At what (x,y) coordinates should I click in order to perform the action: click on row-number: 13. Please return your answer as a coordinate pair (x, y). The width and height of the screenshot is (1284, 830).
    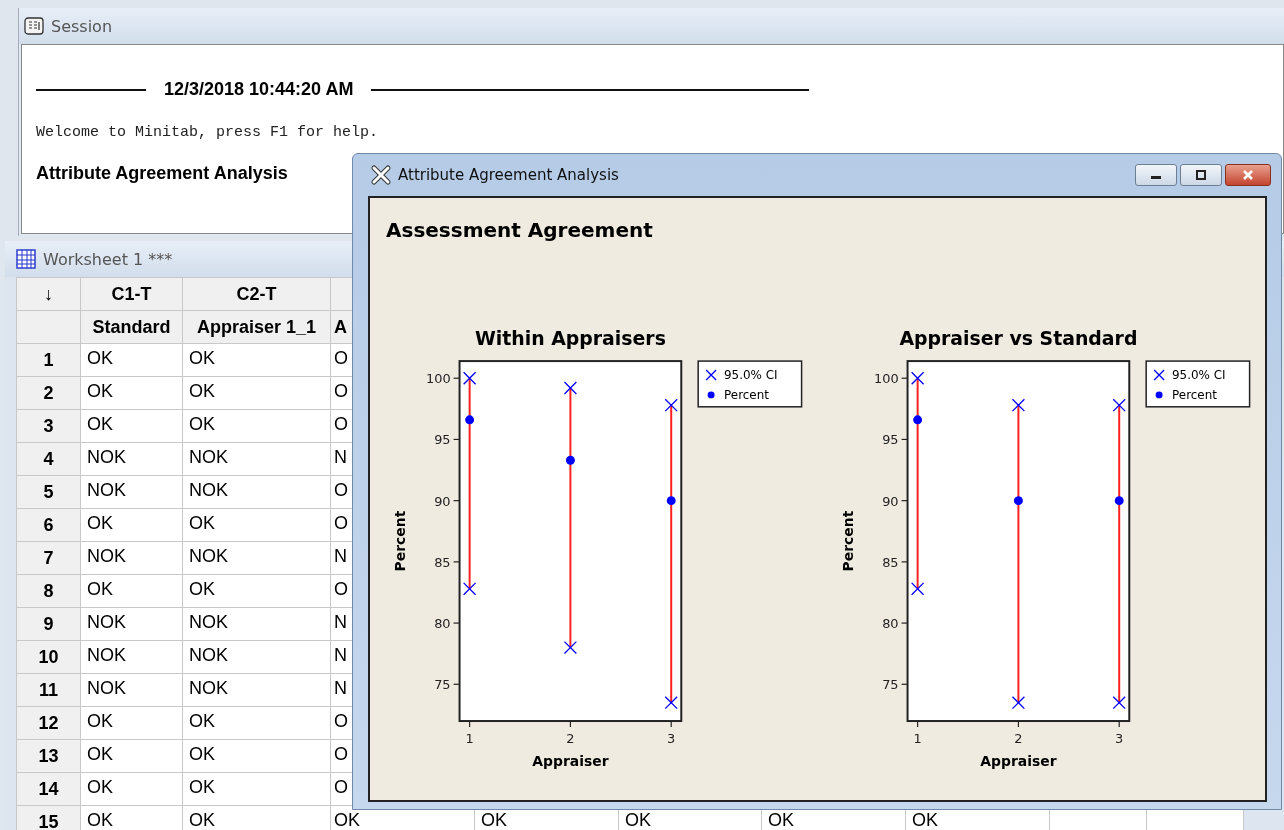
    Looking at the image, I should click on (48, 756).